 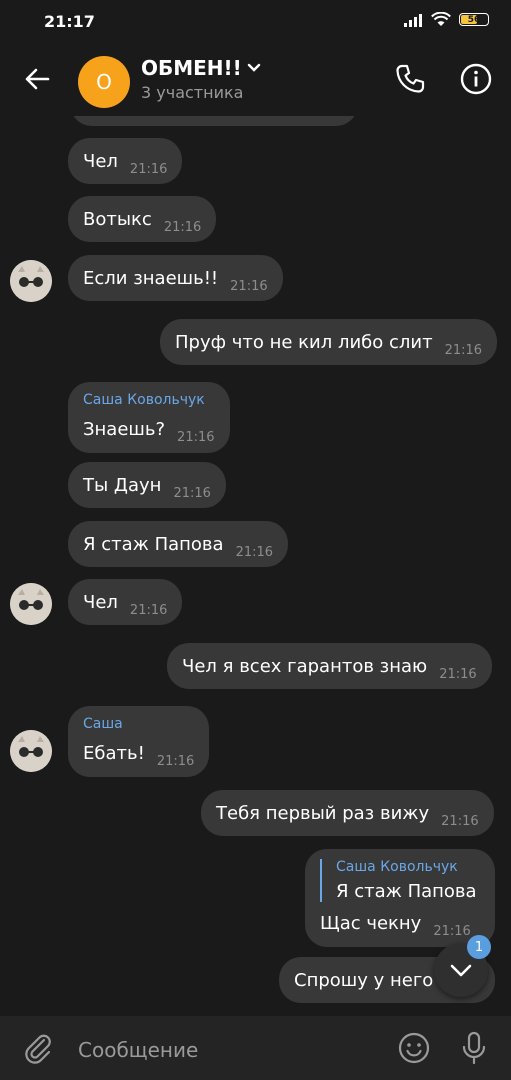 I want to click on chat-subtitle: 3 участника, so click(x=192, y=92).